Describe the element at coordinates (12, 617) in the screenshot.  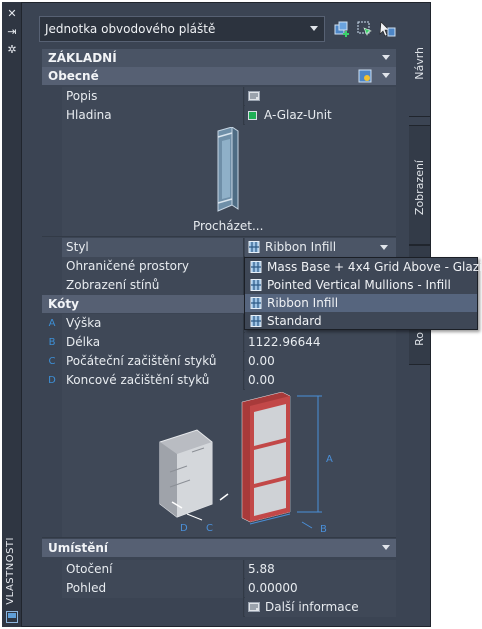
I see `palette-menu-icon` at that location.